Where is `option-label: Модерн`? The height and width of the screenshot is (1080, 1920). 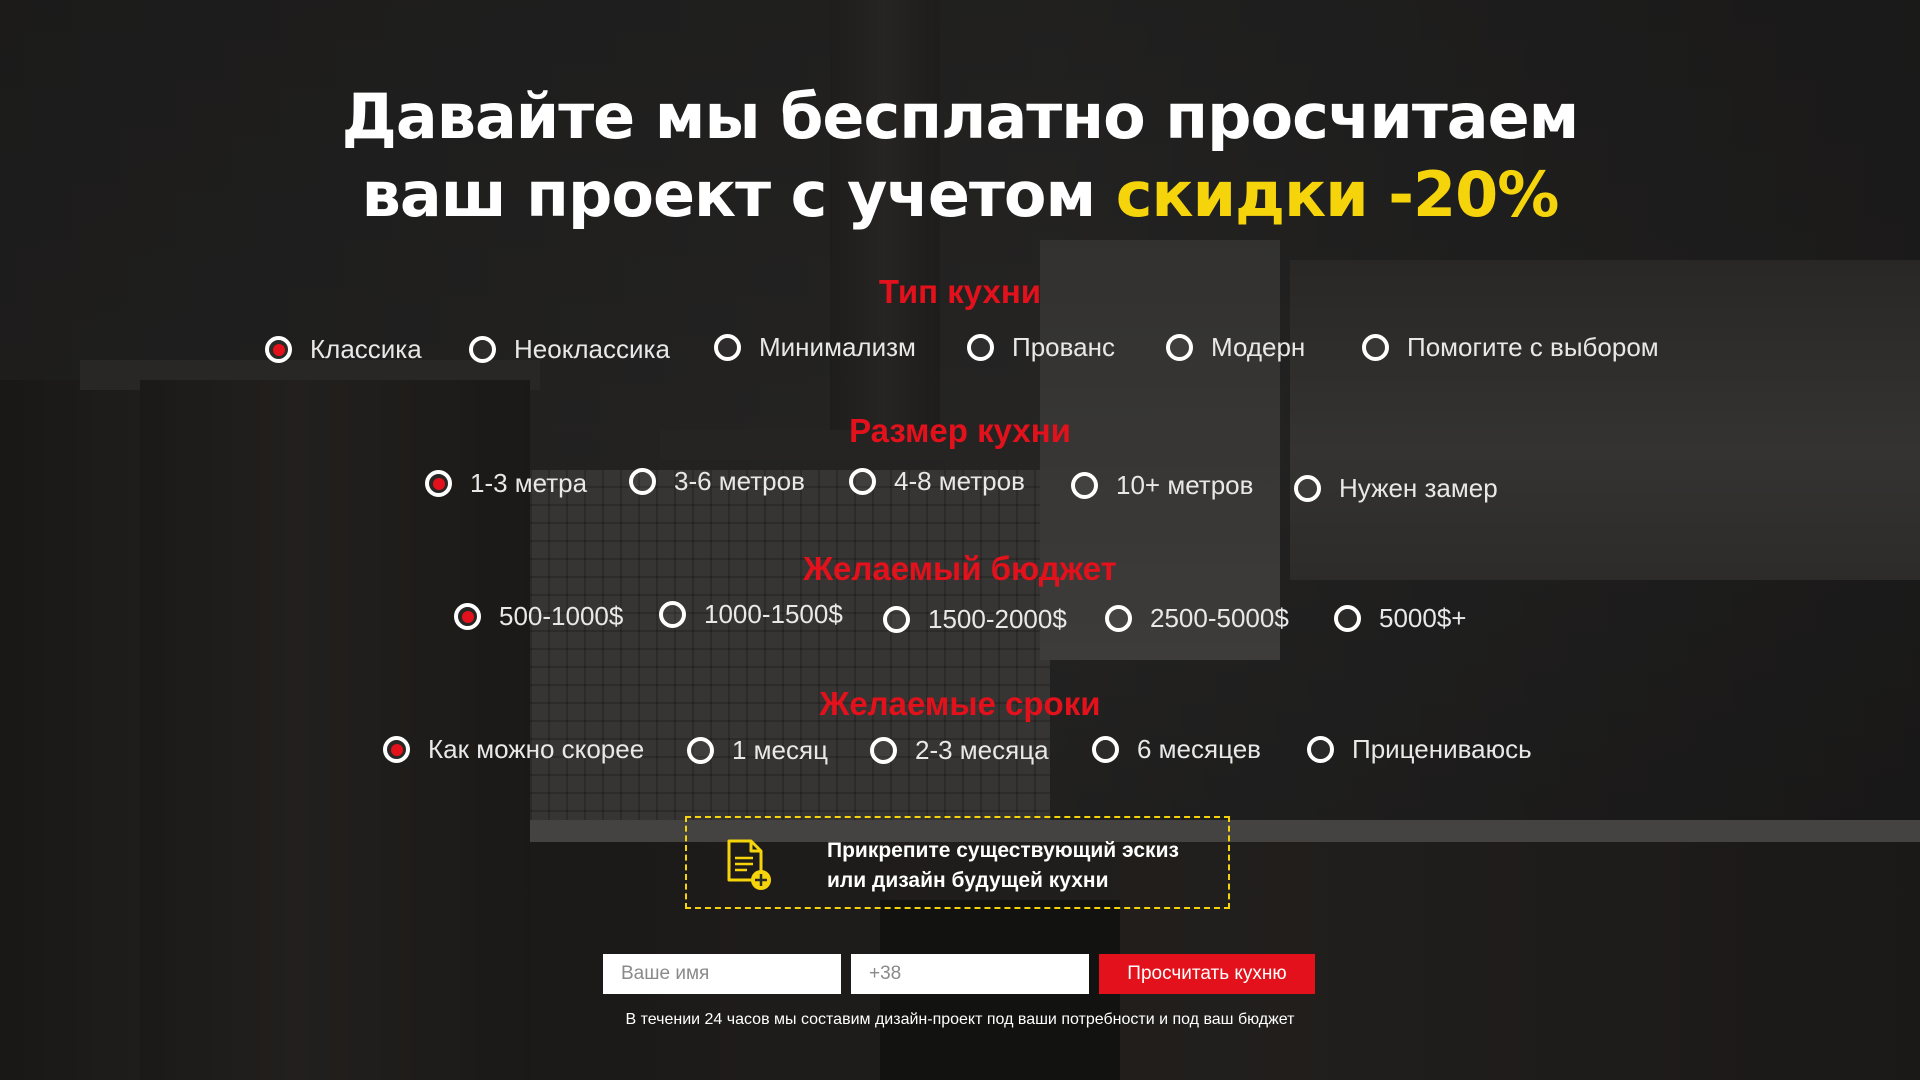
option-label: Модерн is located at coordinates (1258, 347).